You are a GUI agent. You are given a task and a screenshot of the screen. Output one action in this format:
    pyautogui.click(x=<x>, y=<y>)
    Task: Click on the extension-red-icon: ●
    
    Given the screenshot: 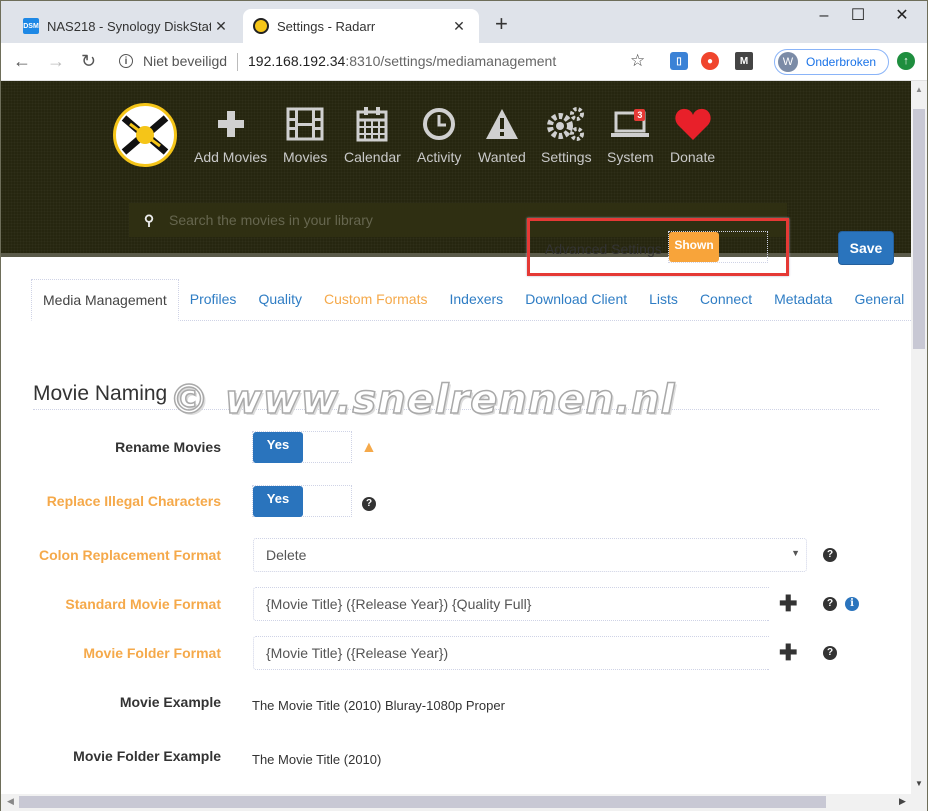 What is the action you would take?
    pyautogui.click(x=710, y=61)
    